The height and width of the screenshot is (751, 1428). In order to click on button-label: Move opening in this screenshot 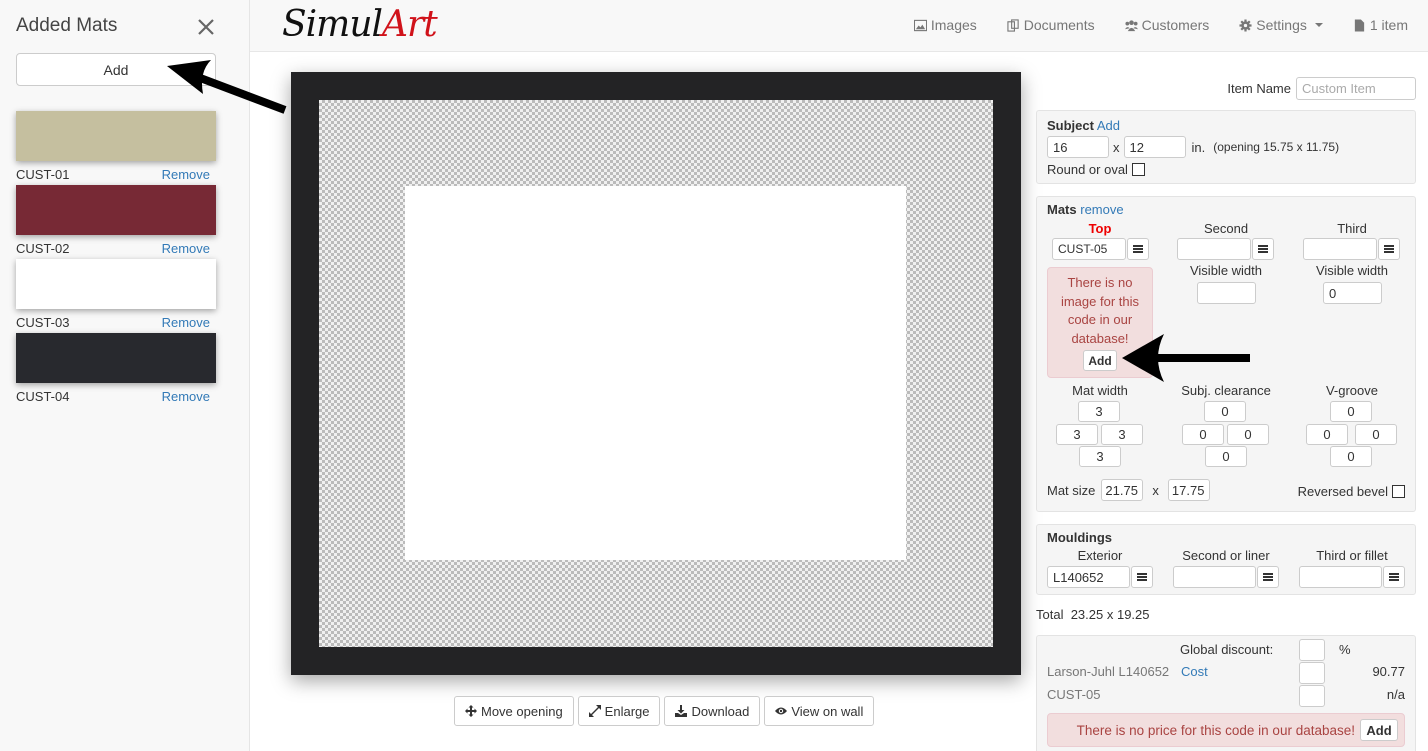, I will do `click(522, 711)`.